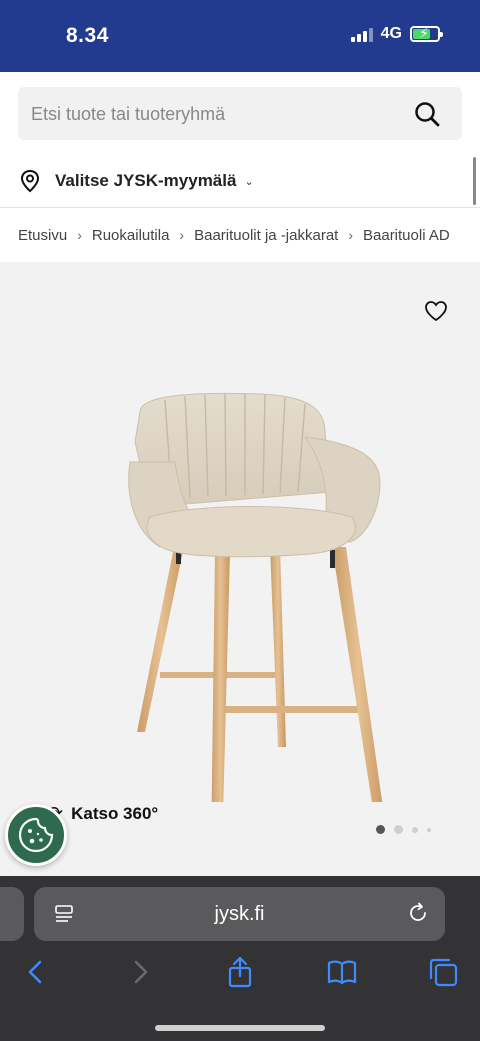  Describe the element at coordinates (391, 33) in the screenshot. I see `network-label: 4G` at that location.